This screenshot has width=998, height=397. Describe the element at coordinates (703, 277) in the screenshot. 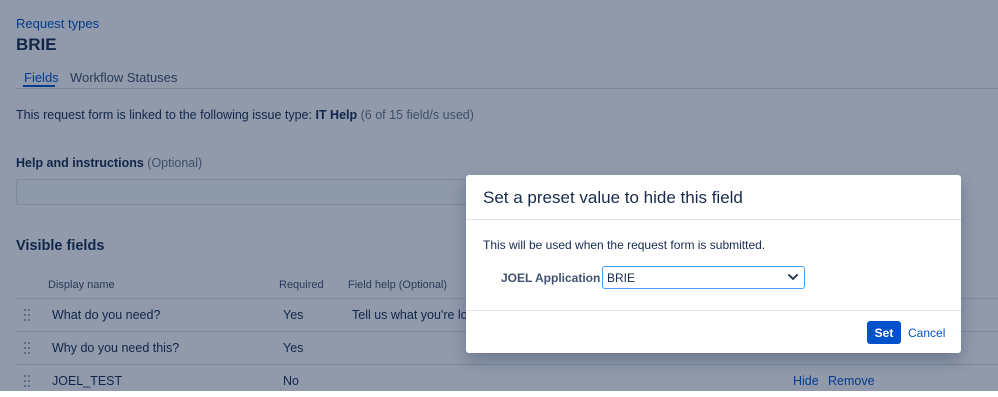

I see `joel-application-select: BRIE` at that location.